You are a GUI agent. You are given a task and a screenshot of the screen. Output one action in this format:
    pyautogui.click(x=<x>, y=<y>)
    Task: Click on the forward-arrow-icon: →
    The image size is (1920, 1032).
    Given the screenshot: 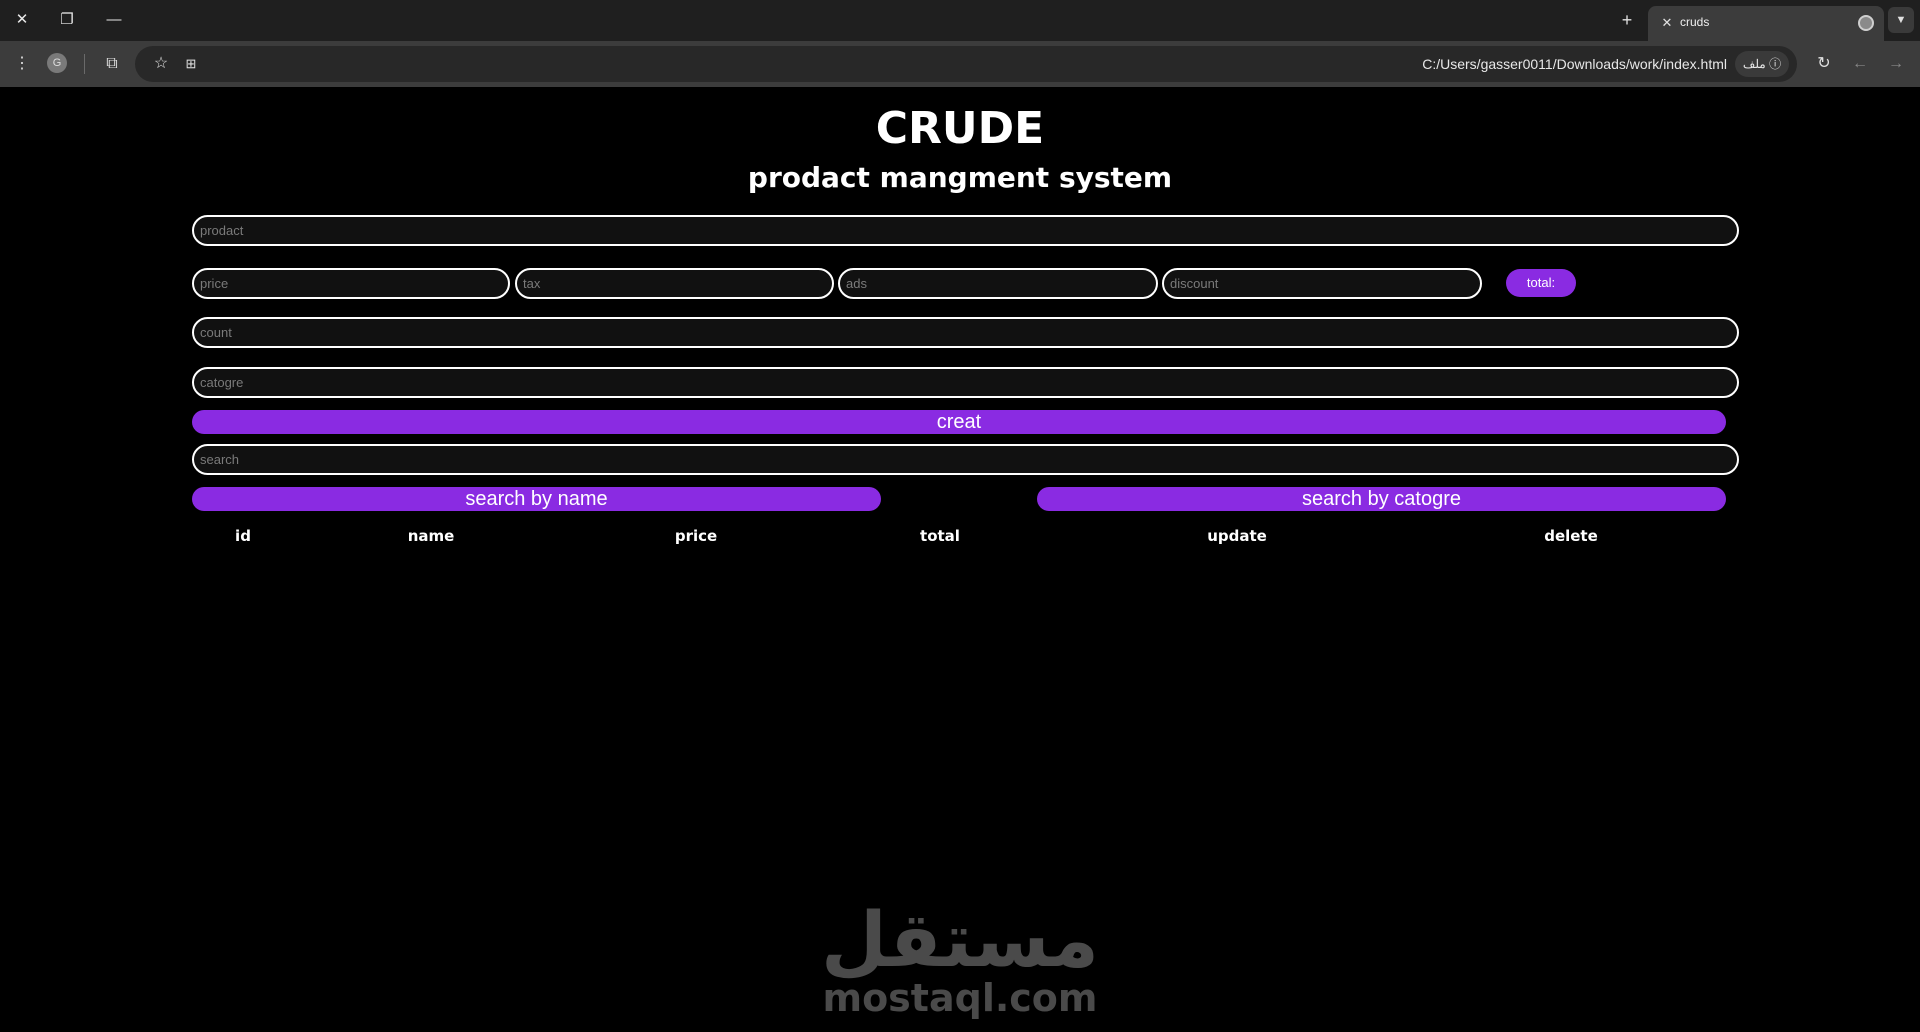 What is the action you would take?
    pyautogui.click(x=1896, y=64)
    